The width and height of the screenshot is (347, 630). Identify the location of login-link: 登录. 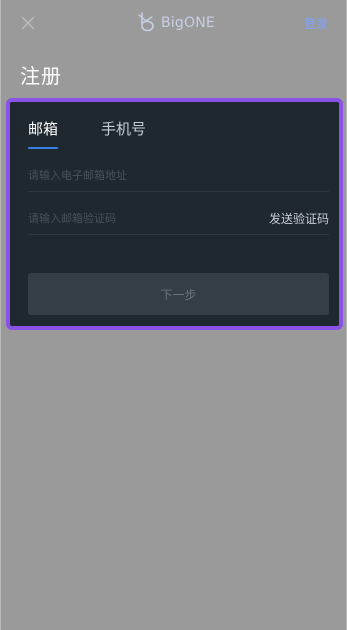
(316, 23).